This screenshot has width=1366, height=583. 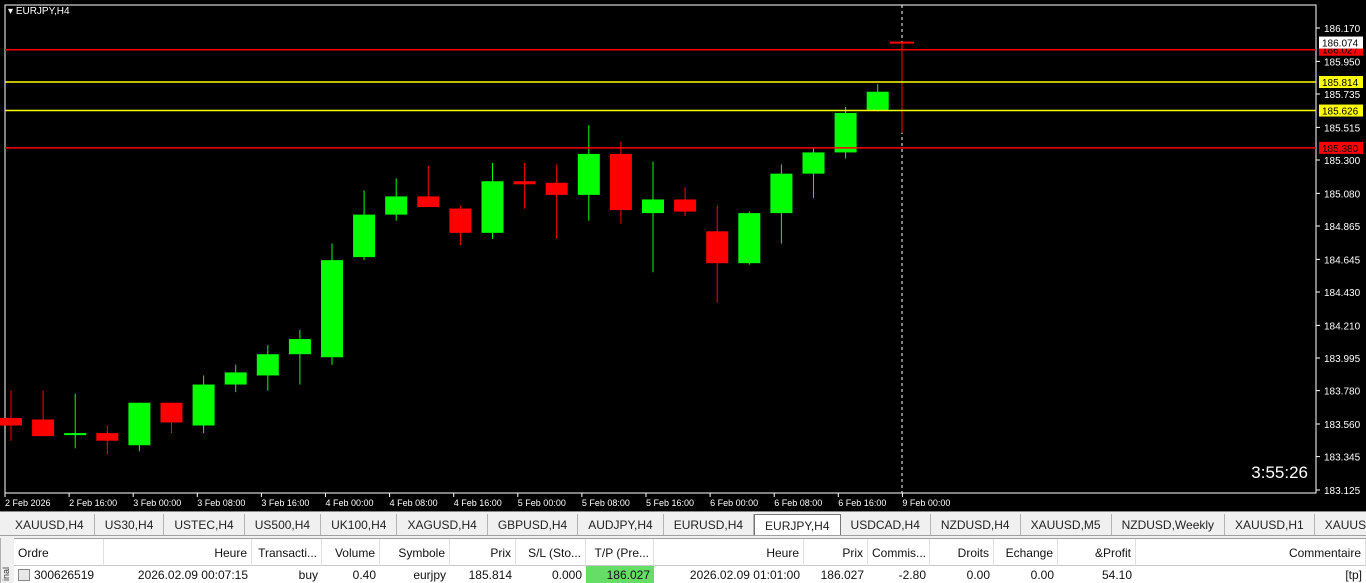 I want to click on column-header: Commentaire, so click(x=1251, y=552).